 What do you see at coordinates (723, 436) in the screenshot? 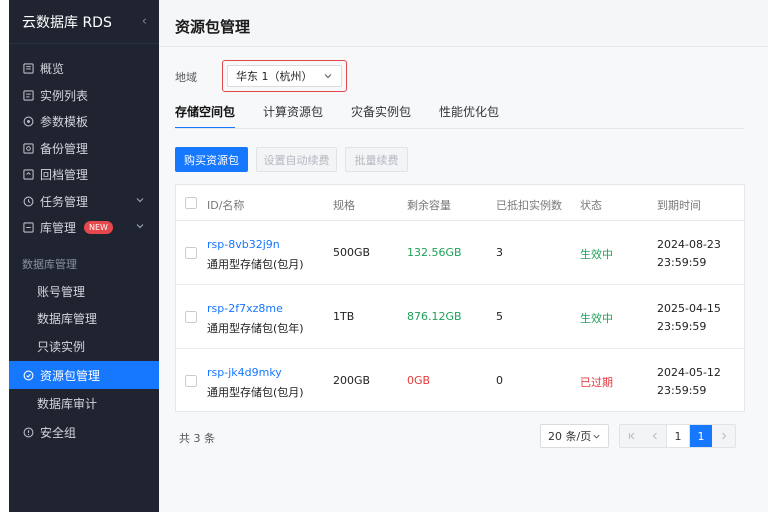
I see `next-page-icon` at bounding box center [723, 436].